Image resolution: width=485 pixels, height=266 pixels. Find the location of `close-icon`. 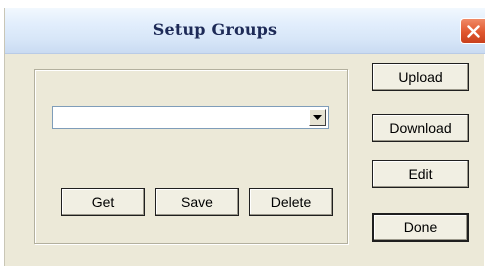

close-icon is located at coordinates (473, 31).